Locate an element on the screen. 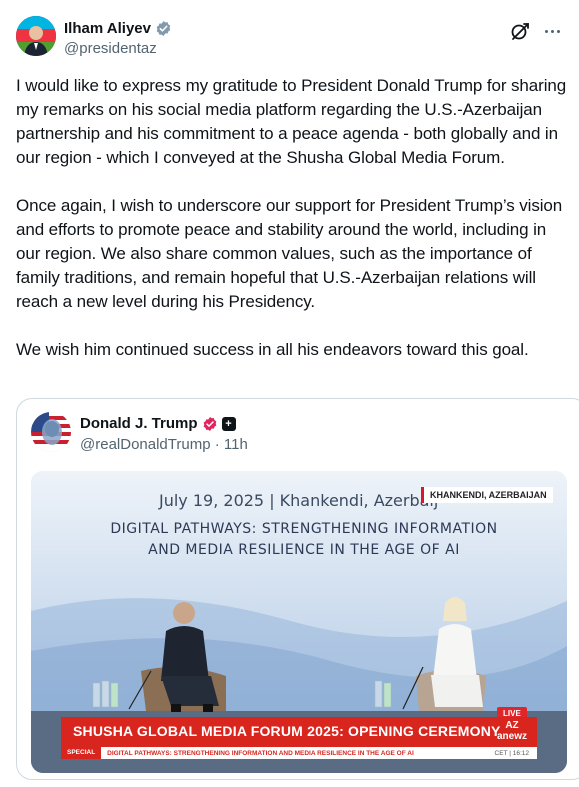 The image size is (579, 787). quoted-author-handle: @realDonaldTrump is located at coordinates (145, 444).